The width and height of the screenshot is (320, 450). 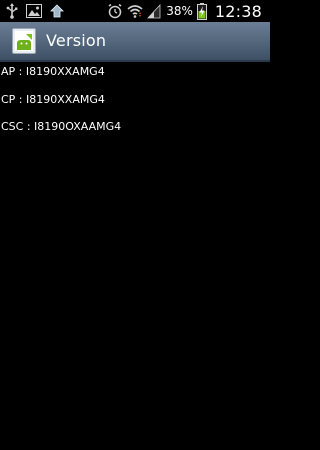 I want to click on notification-icons, so click(x=35, y=11).